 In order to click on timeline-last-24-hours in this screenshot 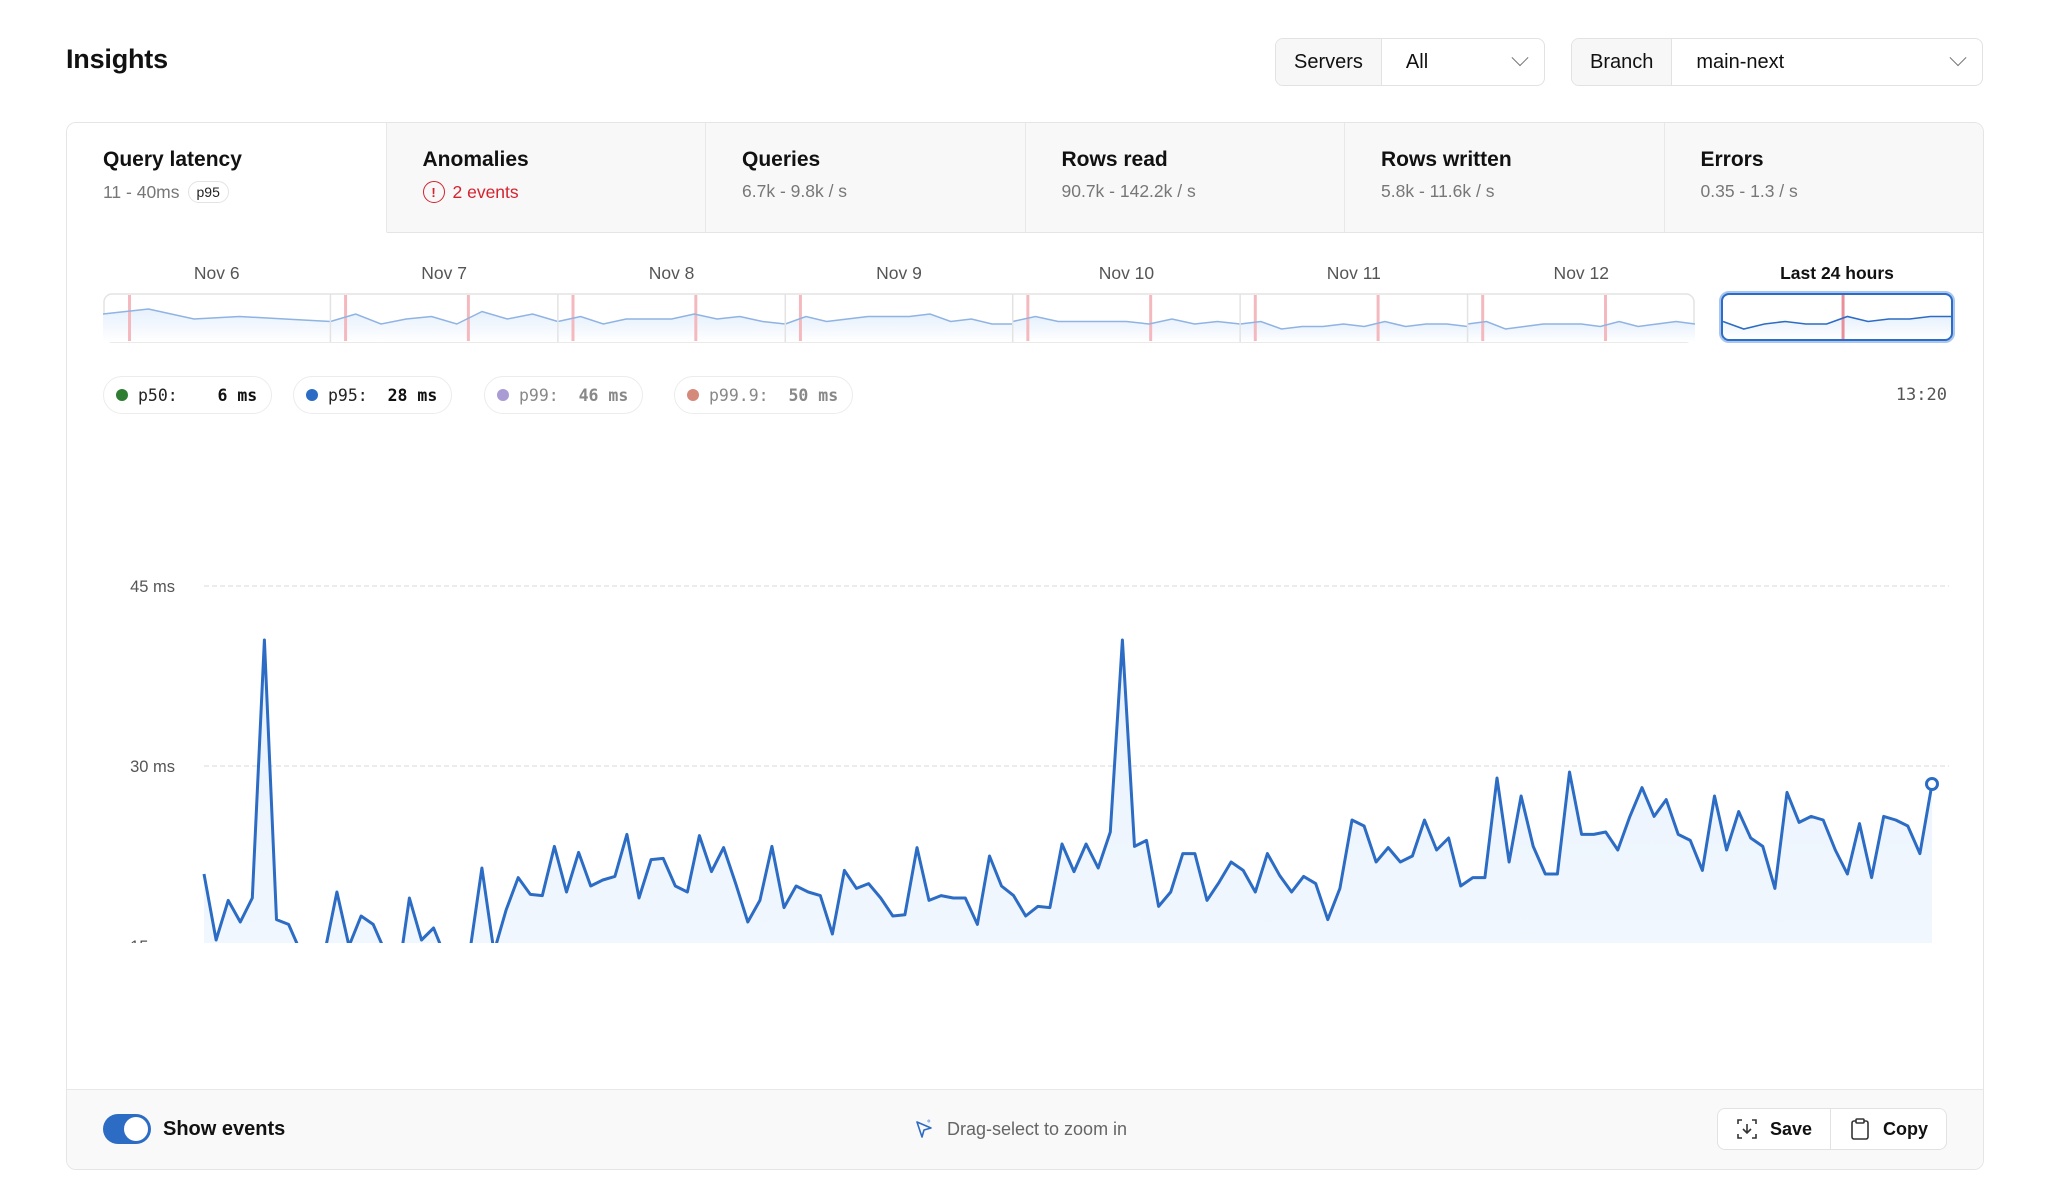, I will do `click(1837, 317)`.